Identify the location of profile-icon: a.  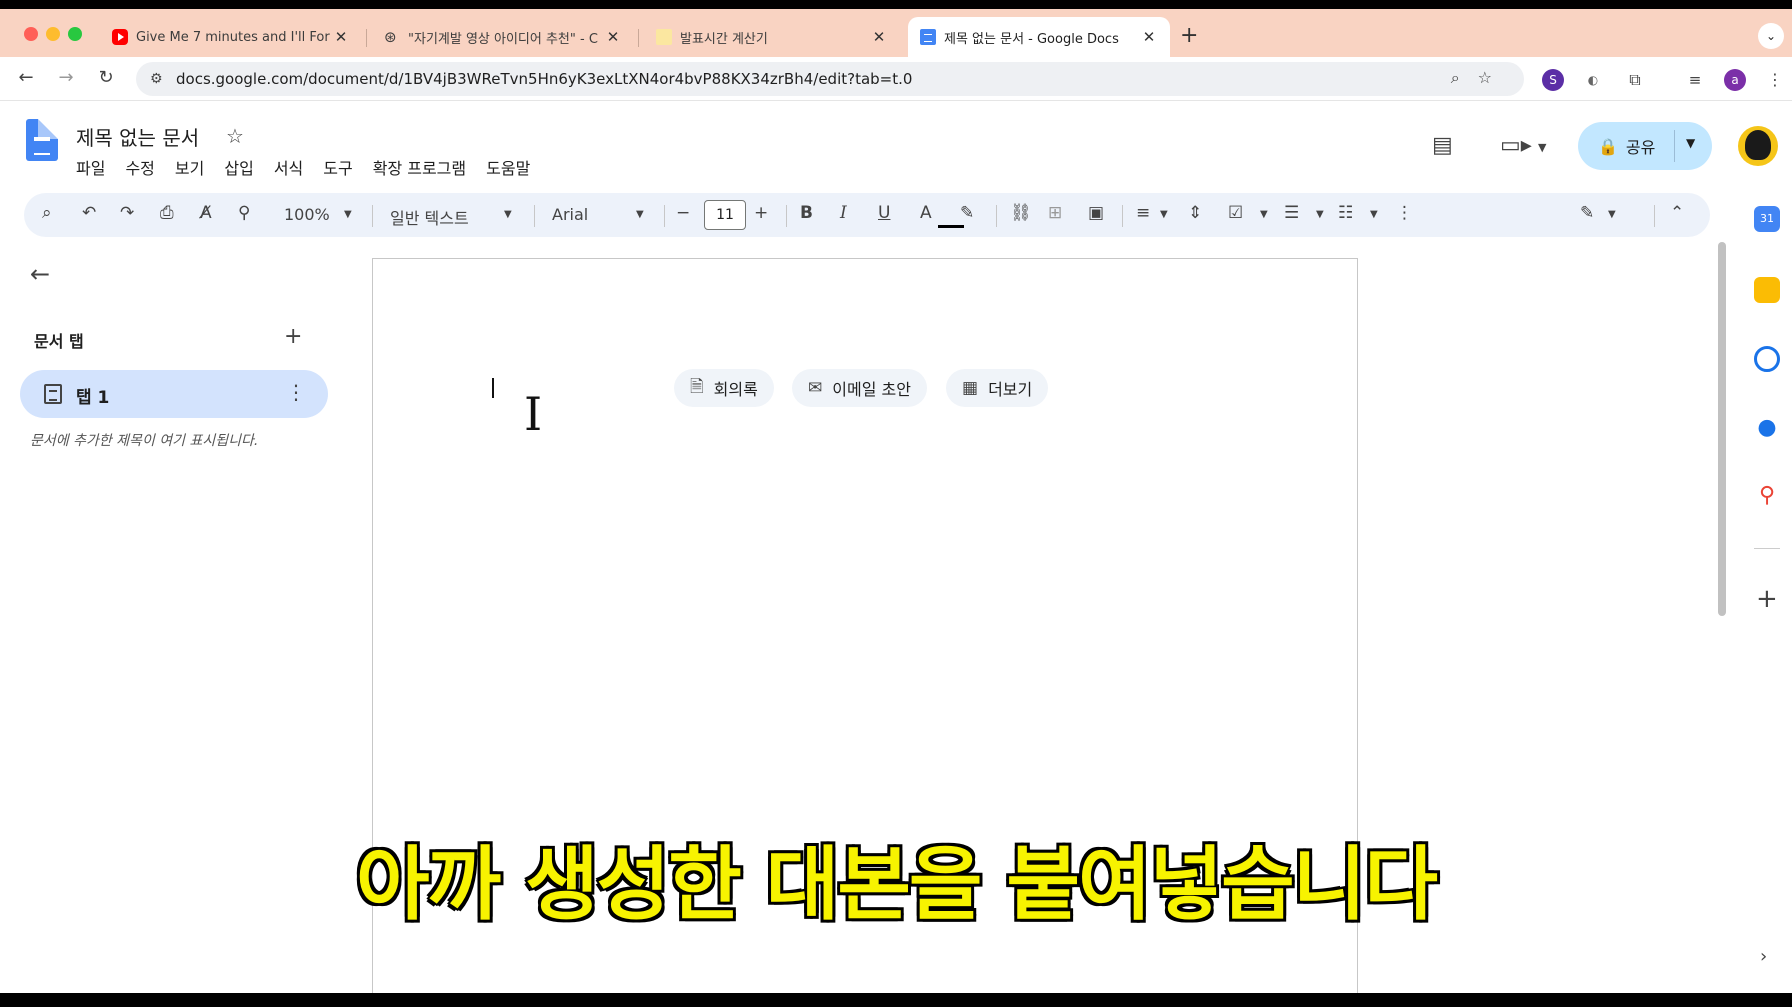
(1735, 80).